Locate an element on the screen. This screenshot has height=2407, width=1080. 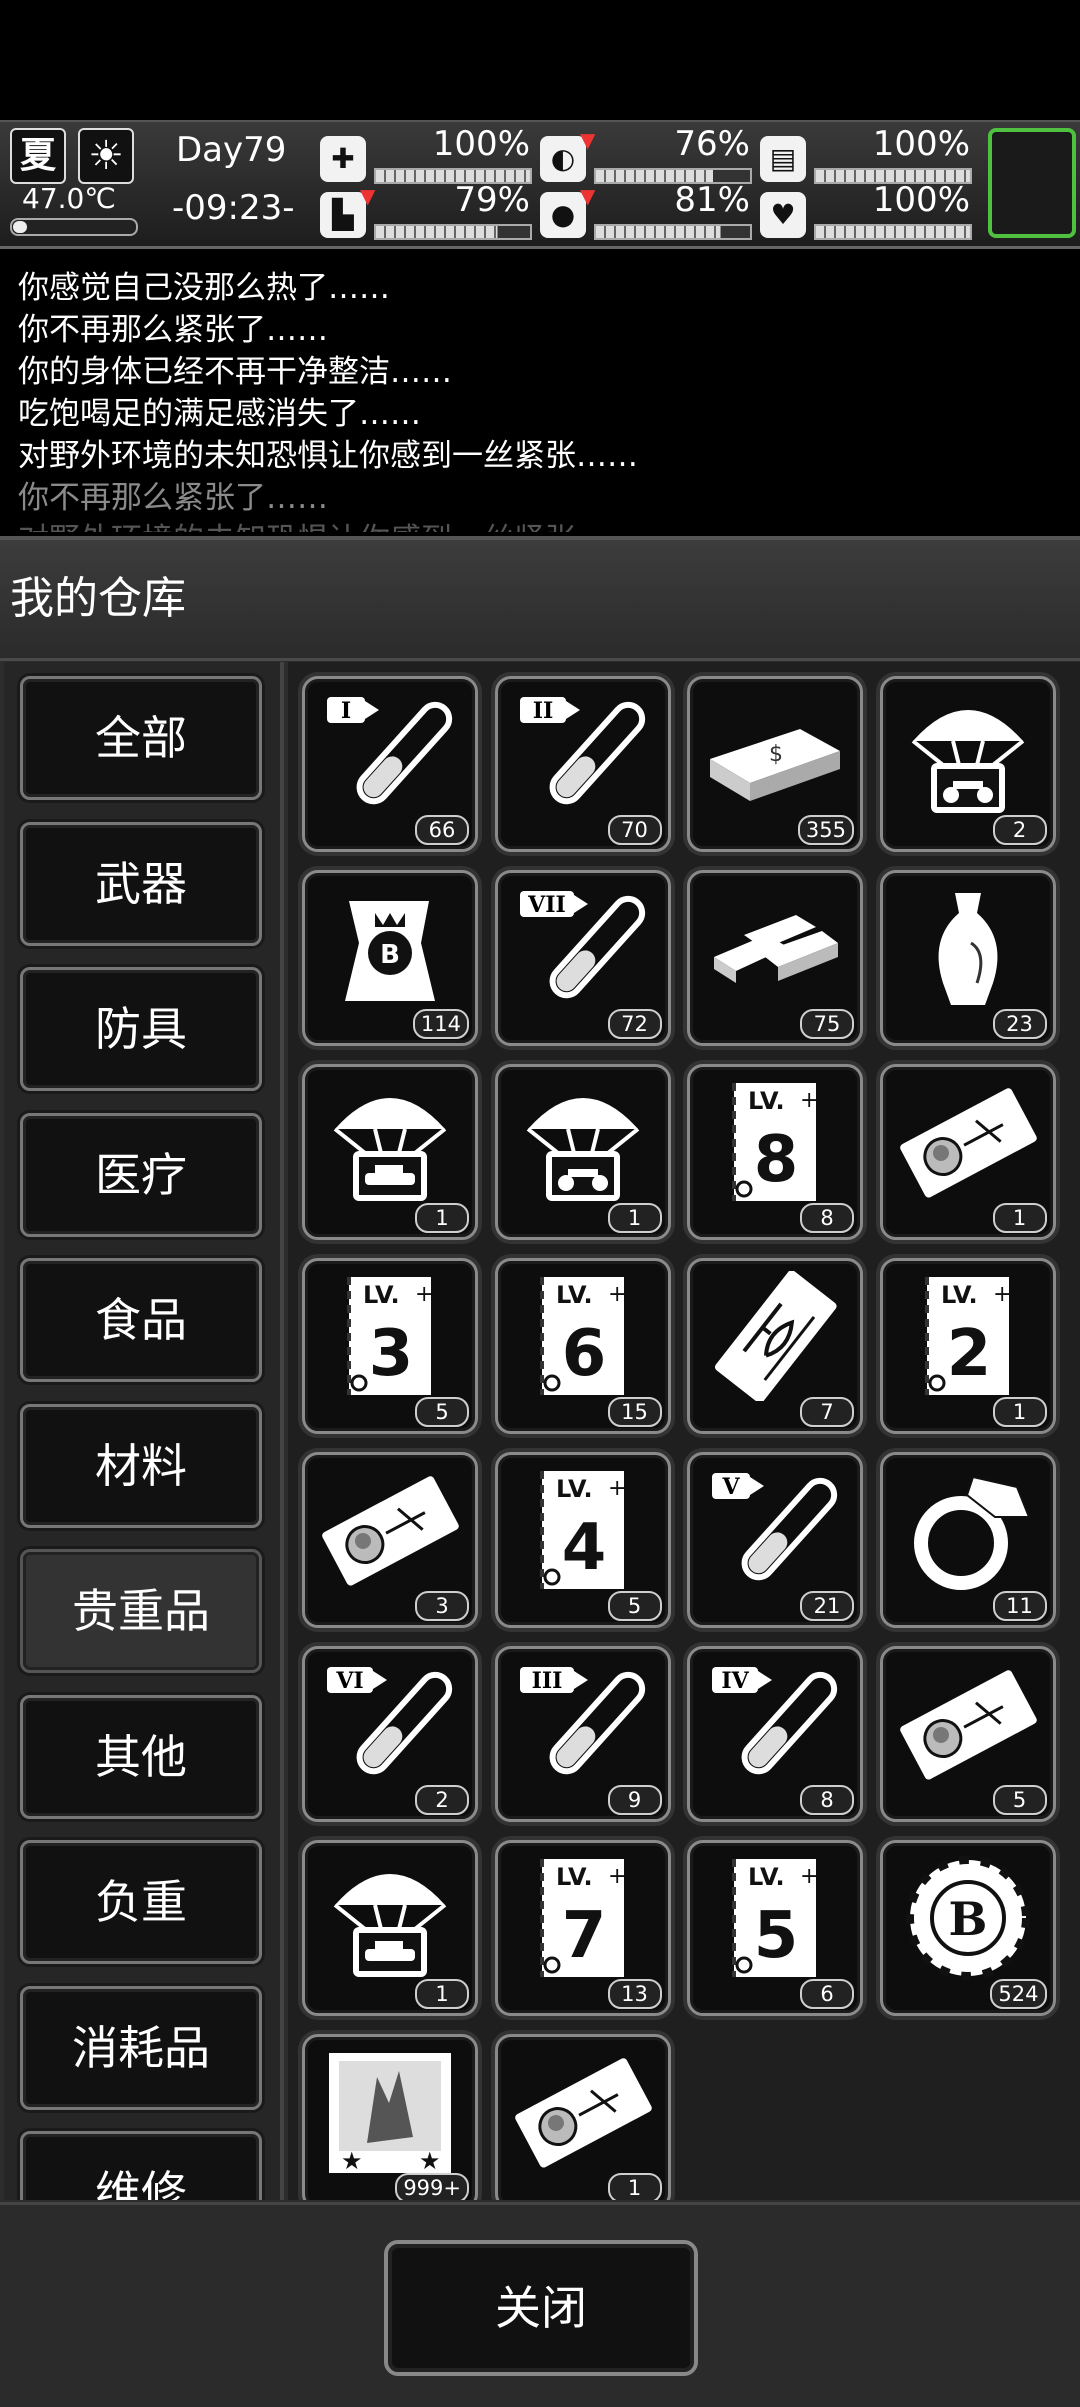
temperature-bar is located at coordinates (74, 227).